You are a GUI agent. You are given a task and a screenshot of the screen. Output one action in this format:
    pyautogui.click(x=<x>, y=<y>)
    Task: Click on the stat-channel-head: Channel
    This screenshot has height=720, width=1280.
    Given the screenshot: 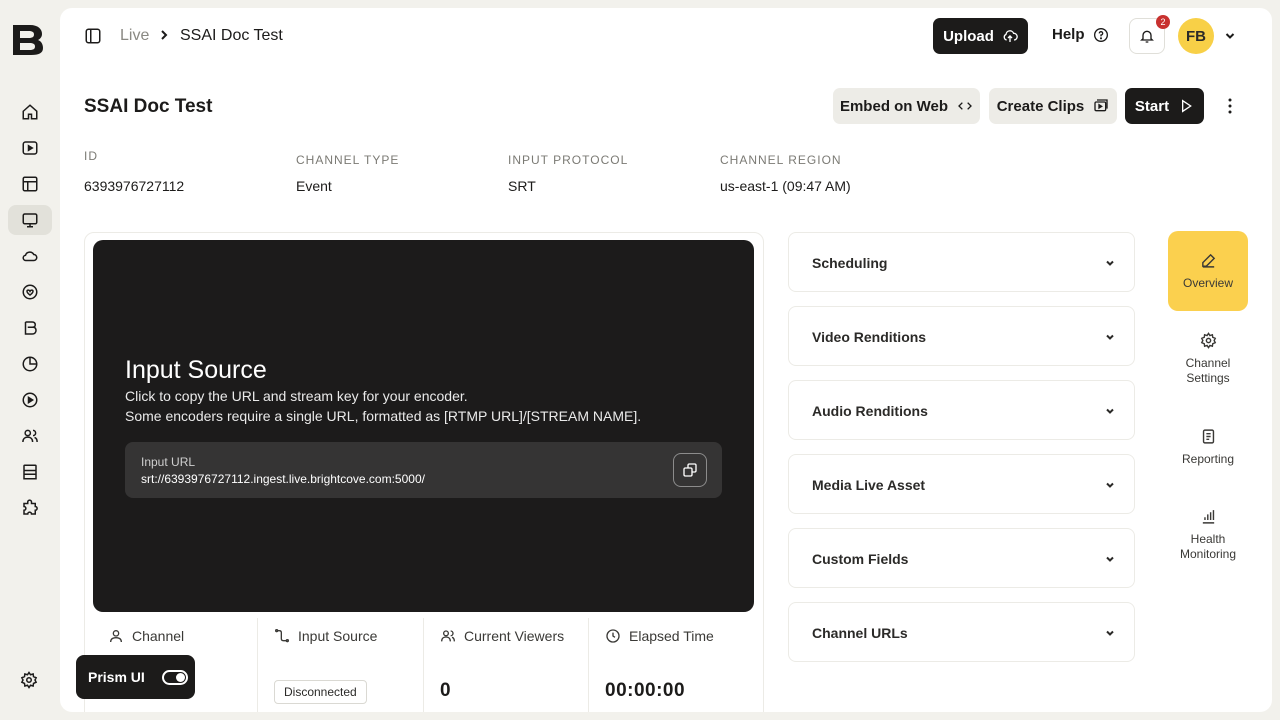 What is the action you would take?
    pyautogui.click(x=146, y=636)
    